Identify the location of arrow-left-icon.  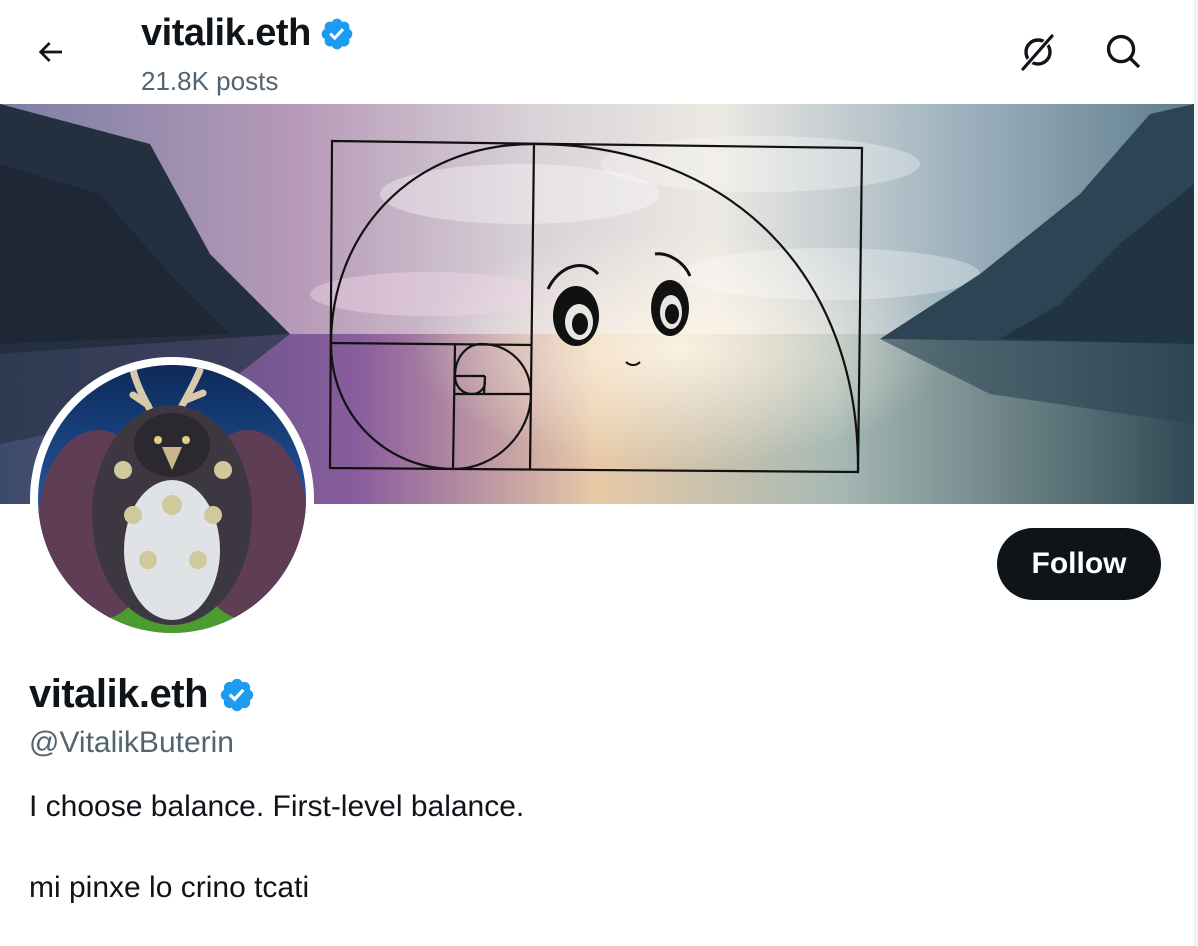
(50, 52).